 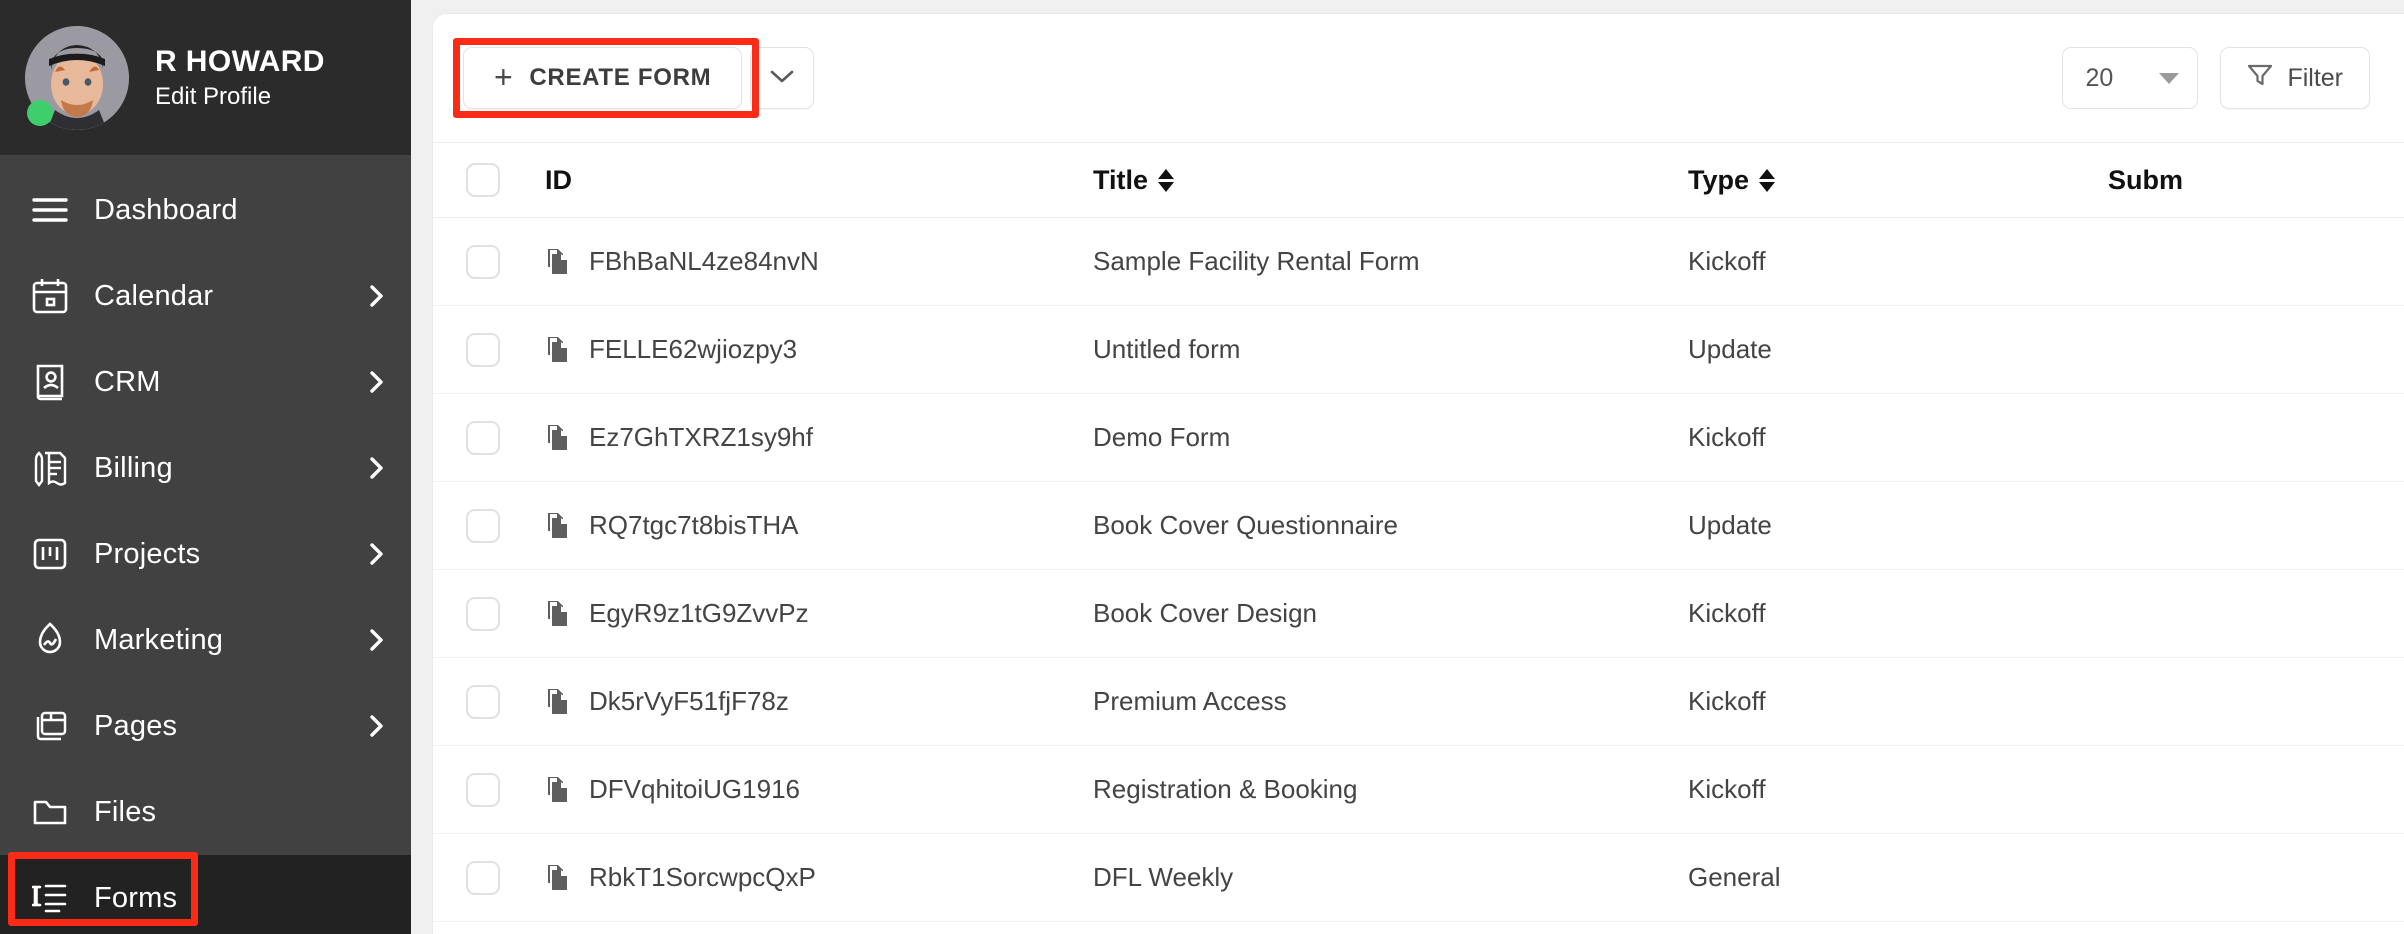 I want to click on row-id-text: FELLE62wjiozpy3, so click(x=693, y=349).